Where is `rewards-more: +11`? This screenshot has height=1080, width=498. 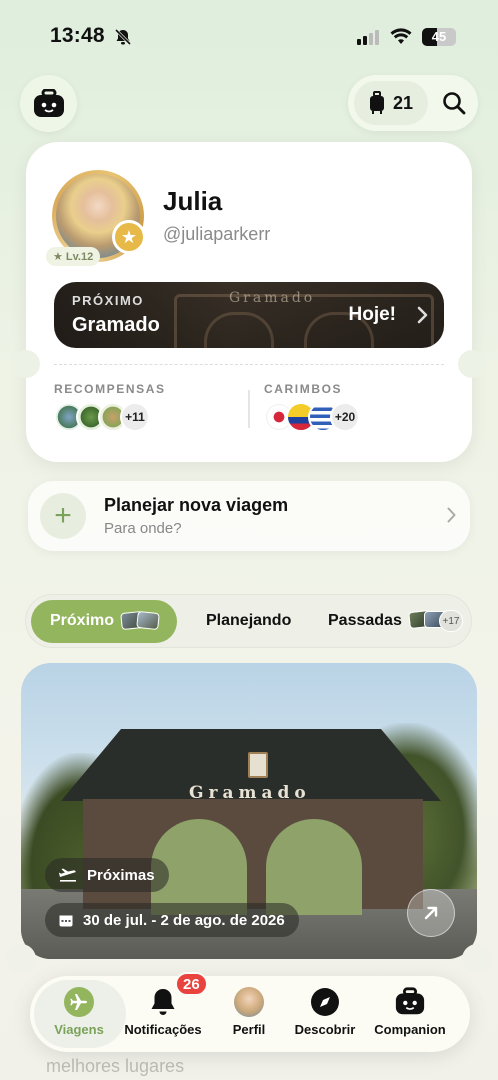 rewards-more: +11 is located at coordinates (135, 417).